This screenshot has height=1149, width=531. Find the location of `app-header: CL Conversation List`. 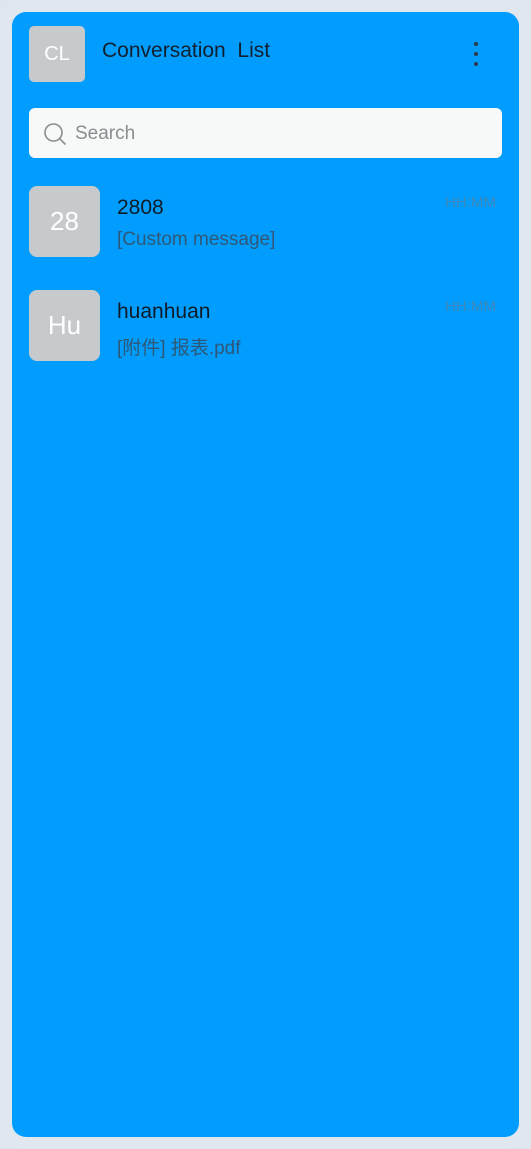

app-header: CL Conversation List is located at coordinates (265, 54).